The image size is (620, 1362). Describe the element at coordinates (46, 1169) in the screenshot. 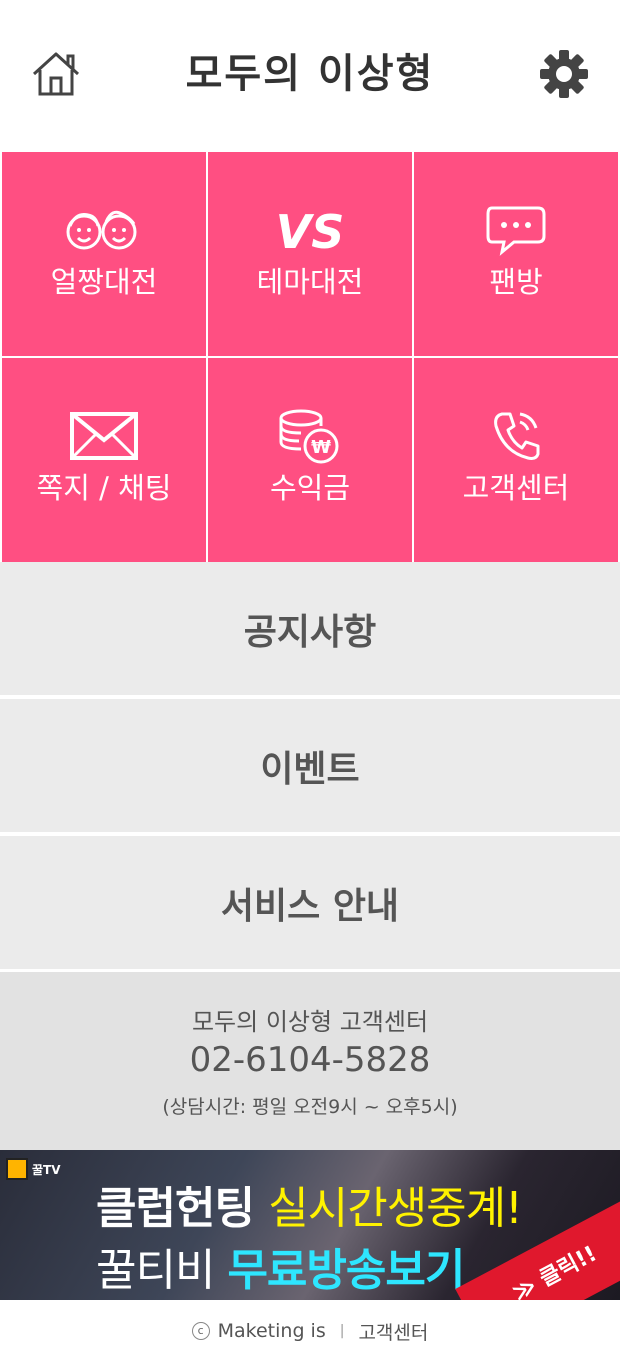

I see `banner-logo-text: 꿀TV` at that location.